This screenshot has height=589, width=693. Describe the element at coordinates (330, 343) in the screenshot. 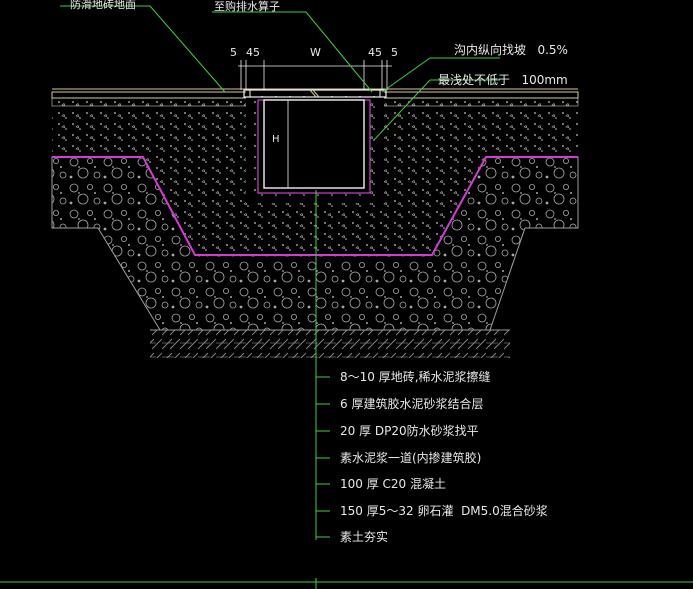

I see `rammed-soil-hatching` at that location.